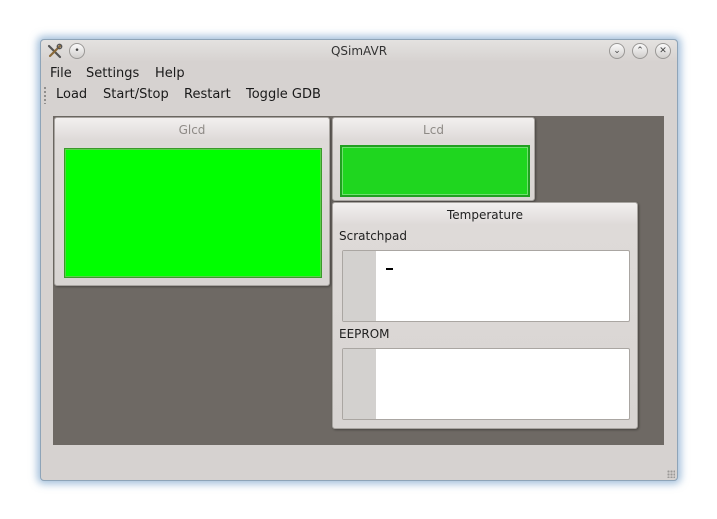 The image size is (717, 519). I want to click on toggle-gdb-button: Toggle GDB, so click(283, 94).